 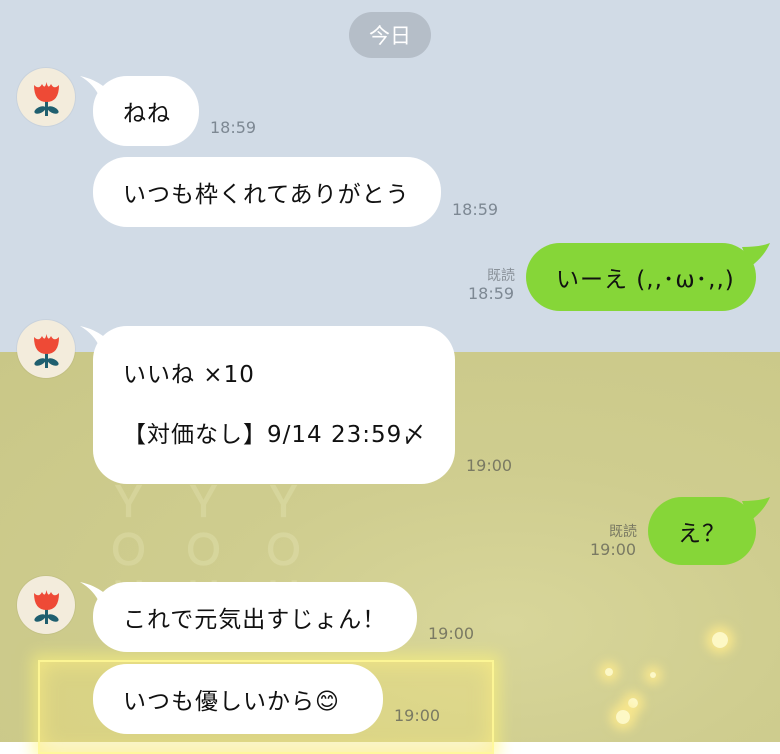 What do you see at coordinates (189, 375) in the screenshot?
I see `message-line: いいね ×10` at bounding box center [189, 375].